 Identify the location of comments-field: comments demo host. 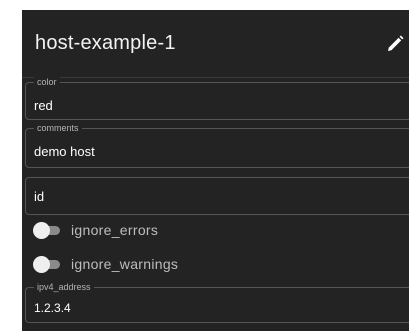
(217, 145).